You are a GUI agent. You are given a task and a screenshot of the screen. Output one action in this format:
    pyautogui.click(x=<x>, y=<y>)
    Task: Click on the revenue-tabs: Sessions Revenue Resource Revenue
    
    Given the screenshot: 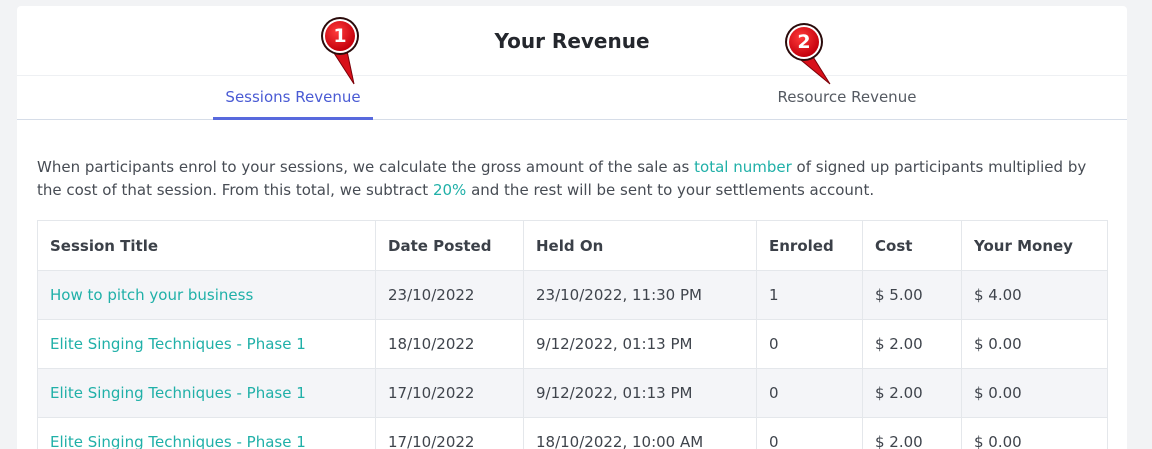 What is the action you would take?
    pyautogui.click(x=572, y=98)
    